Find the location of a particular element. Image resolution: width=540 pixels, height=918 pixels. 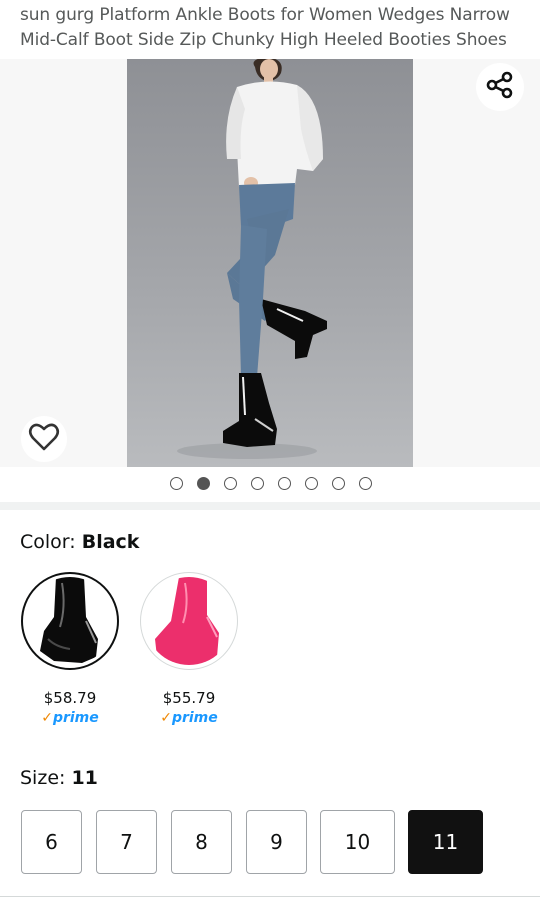

size-option-6: 6 is located at coordinates (51, 842).